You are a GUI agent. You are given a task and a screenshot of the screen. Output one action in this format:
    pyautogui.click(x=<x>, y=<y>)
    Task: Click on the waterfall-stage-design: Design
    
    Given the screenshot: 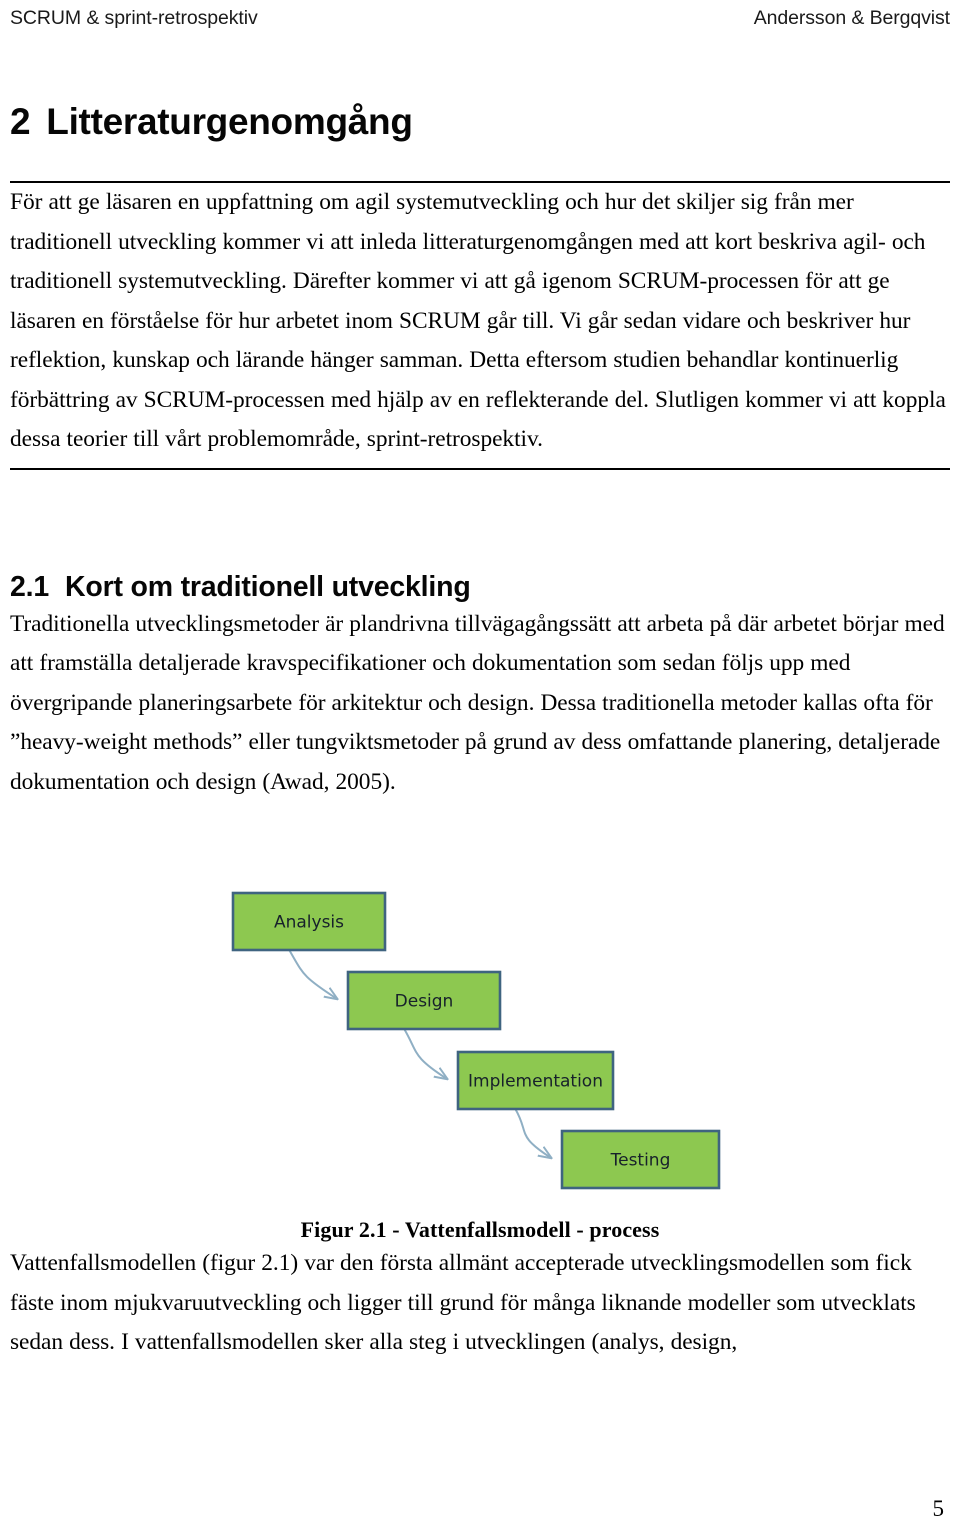 What is the action you would take?
    pyautogui.click(x=424, y=1000)
    